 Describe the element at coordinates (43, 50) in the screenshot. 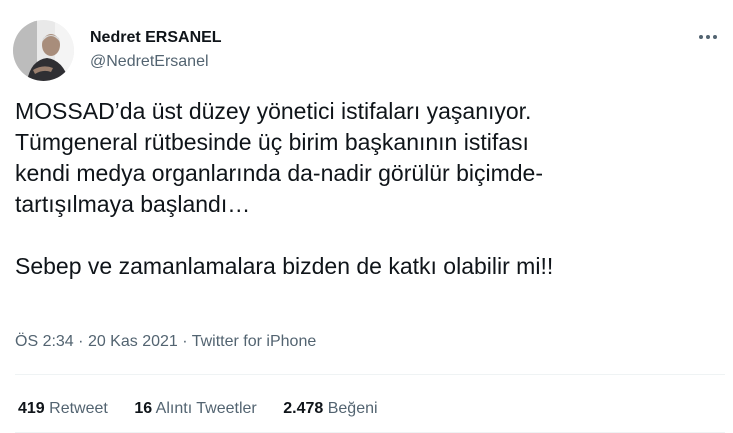

I see `avatar` at that location.